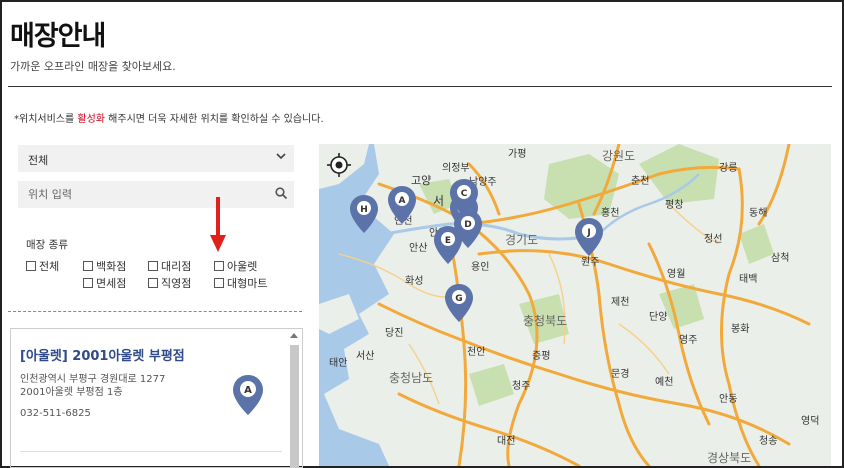 The height and width of the screenshot is (468, 844). What do you see at coordinates (545, 321) in the screenshot?
I see `svg-text: 충청북도` at bounding box center [545, 321].